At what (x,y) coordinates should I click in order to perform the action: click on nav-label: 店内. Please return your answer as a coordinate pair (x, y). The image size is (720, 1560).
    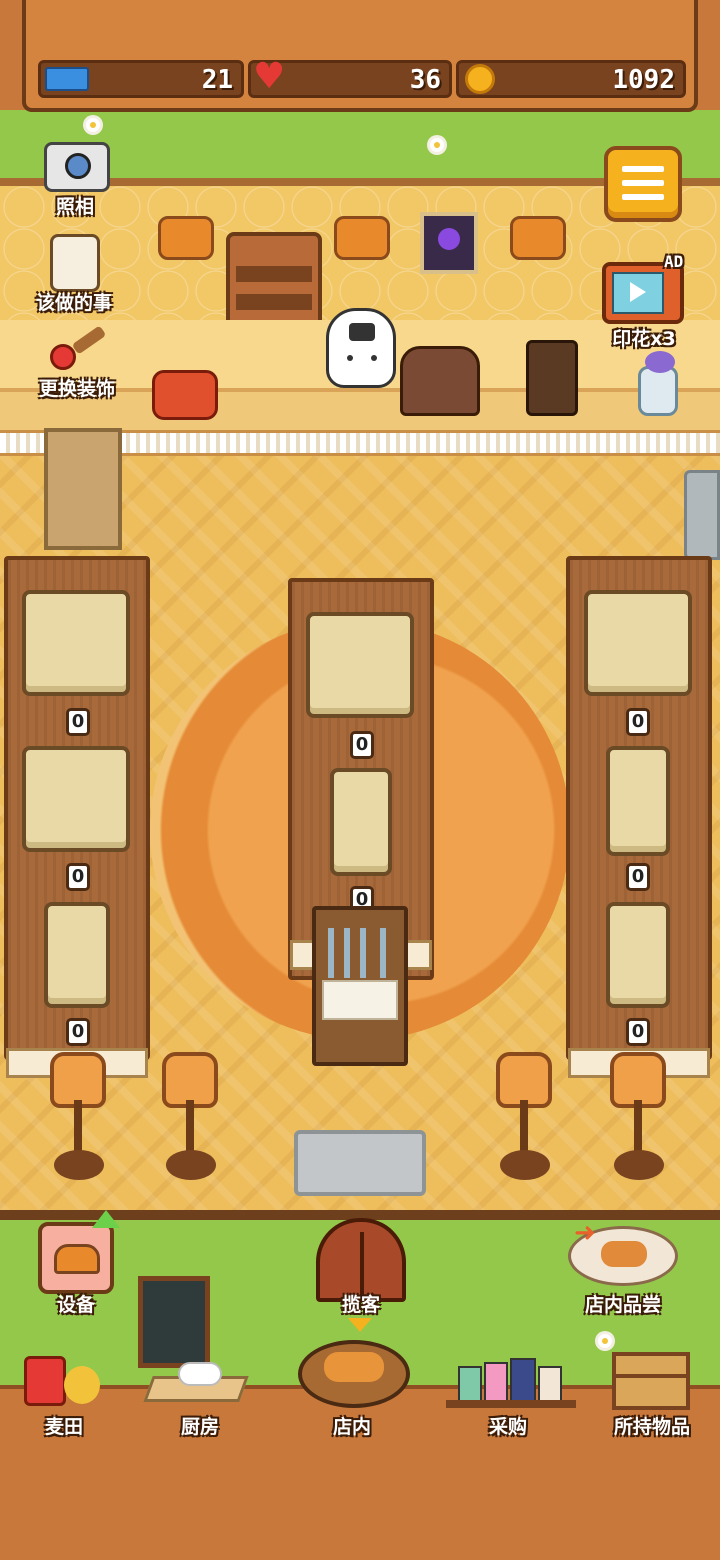
    Looking at the image, I should click on (352, 1425).